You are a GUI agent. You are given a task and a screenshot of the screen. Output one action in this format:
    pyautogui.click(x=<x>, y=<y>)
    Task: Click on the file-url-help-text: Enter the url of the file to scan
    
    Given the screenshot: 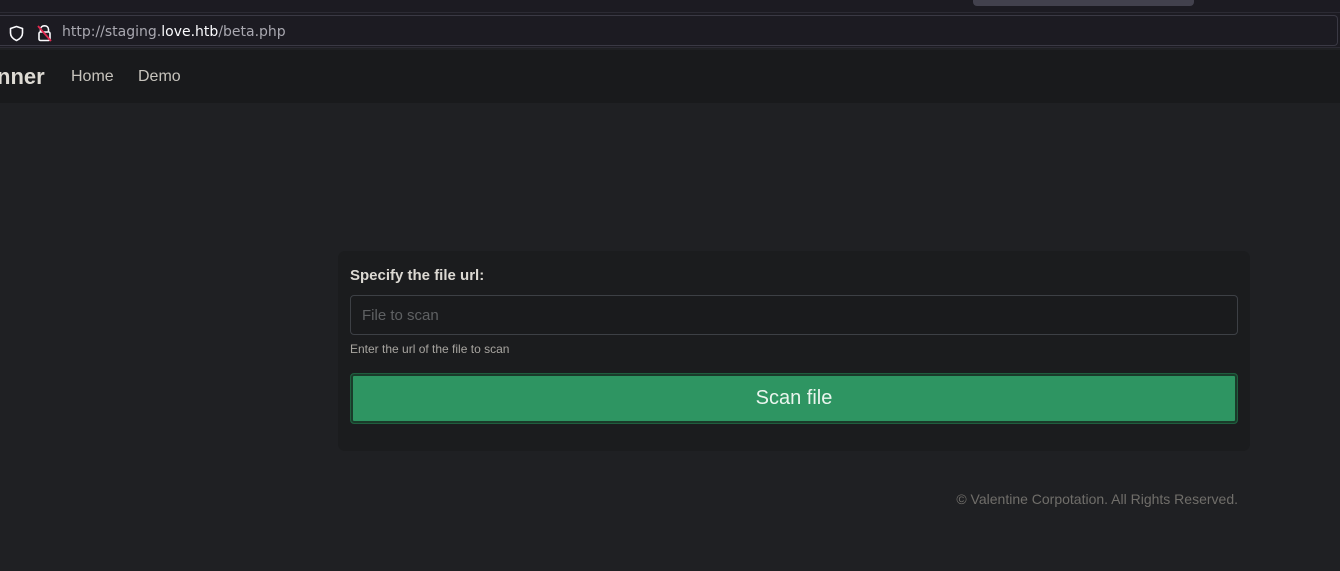 What is the action you would take?
    pyautogui.click(x=430, y=349)
    